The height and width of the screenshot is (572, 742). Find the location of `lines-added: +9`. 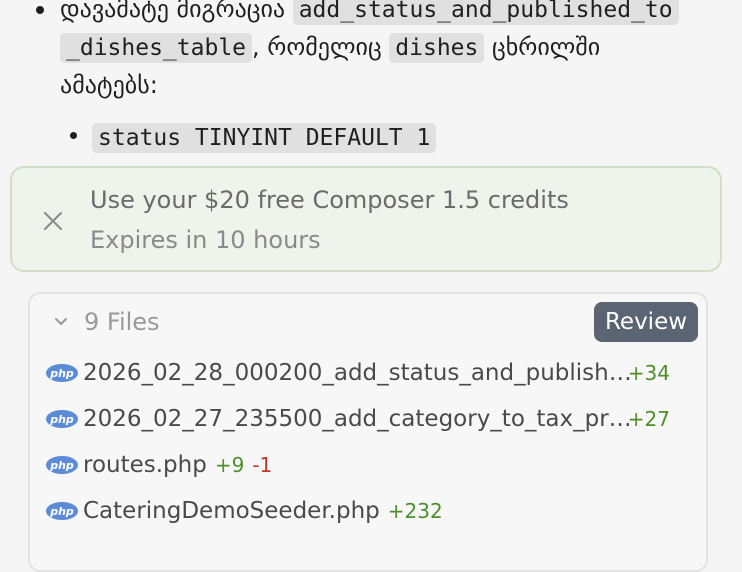

lines-added: +9 is located at coordinates (229, 465).